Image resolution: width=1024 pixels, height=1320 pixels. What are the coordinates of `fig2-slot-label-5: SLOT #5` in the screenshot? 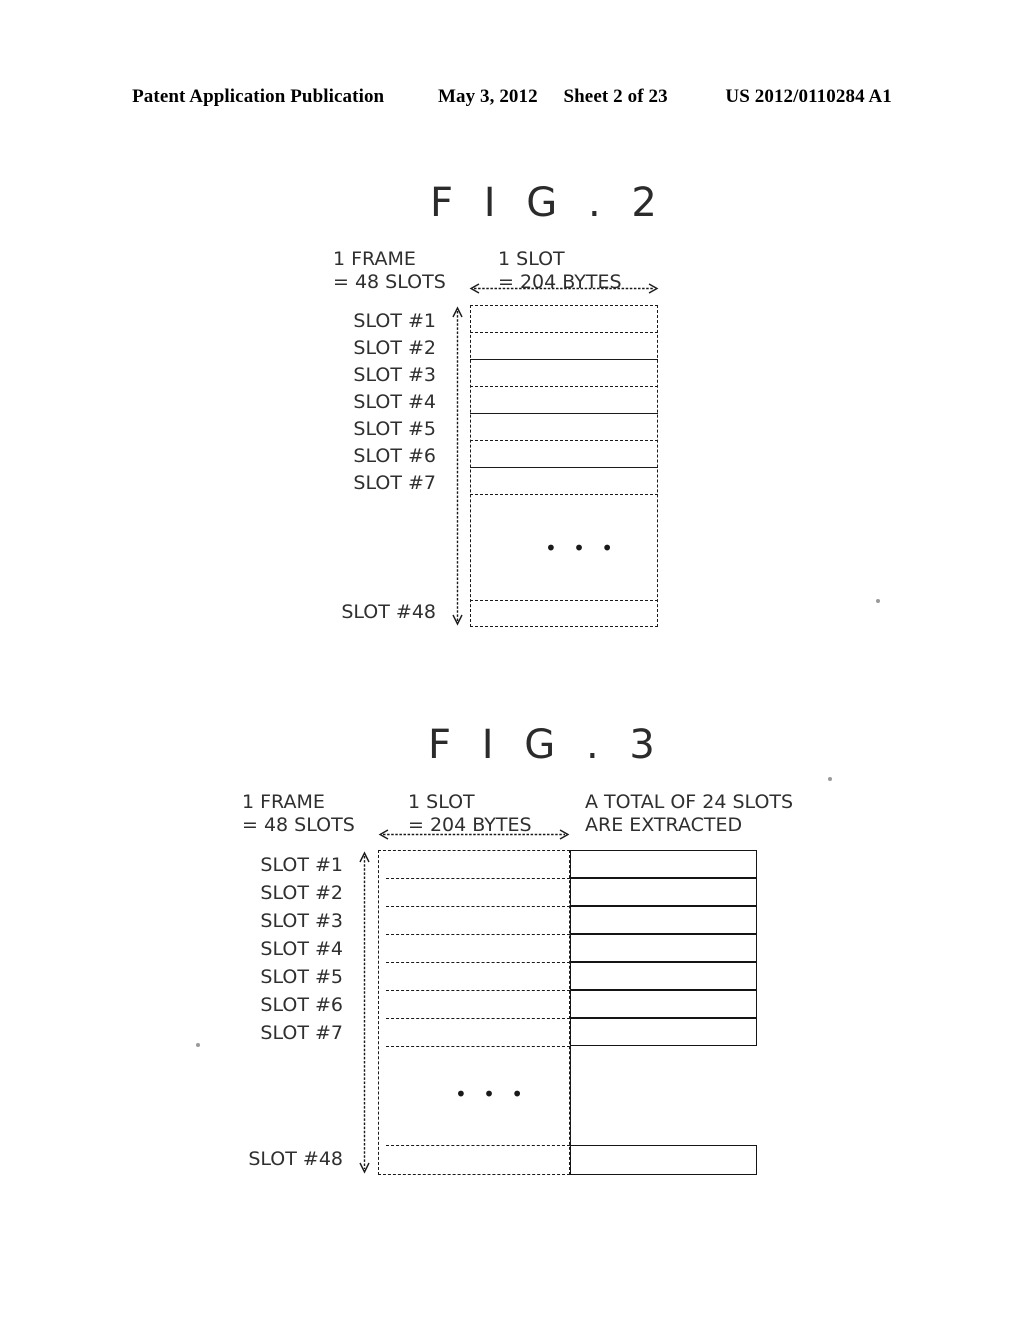 It's located at (394, 429).